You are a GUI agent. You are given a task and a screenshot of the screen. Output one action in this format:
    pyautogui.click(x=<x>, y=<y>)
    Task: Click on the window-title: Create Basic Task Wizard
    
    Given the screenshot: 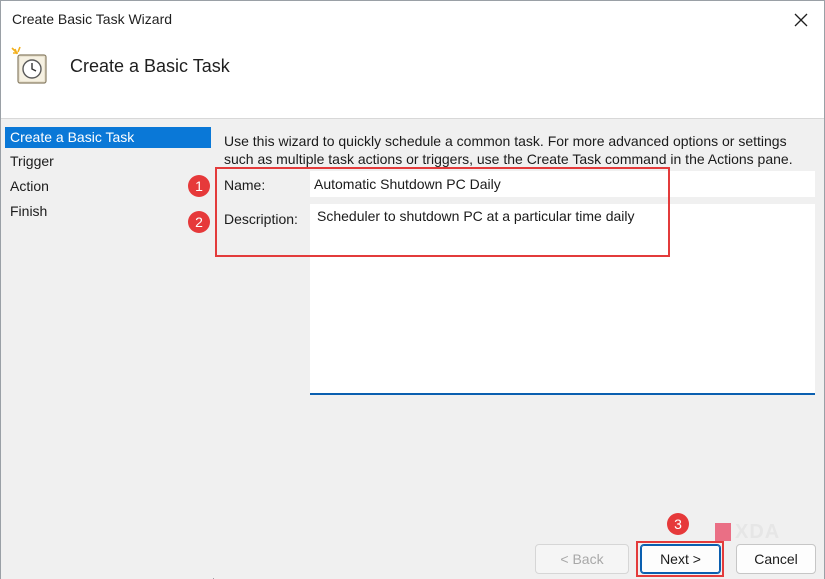 What is the action you would take?
    pyautogui.click(x=92, y=19)
    